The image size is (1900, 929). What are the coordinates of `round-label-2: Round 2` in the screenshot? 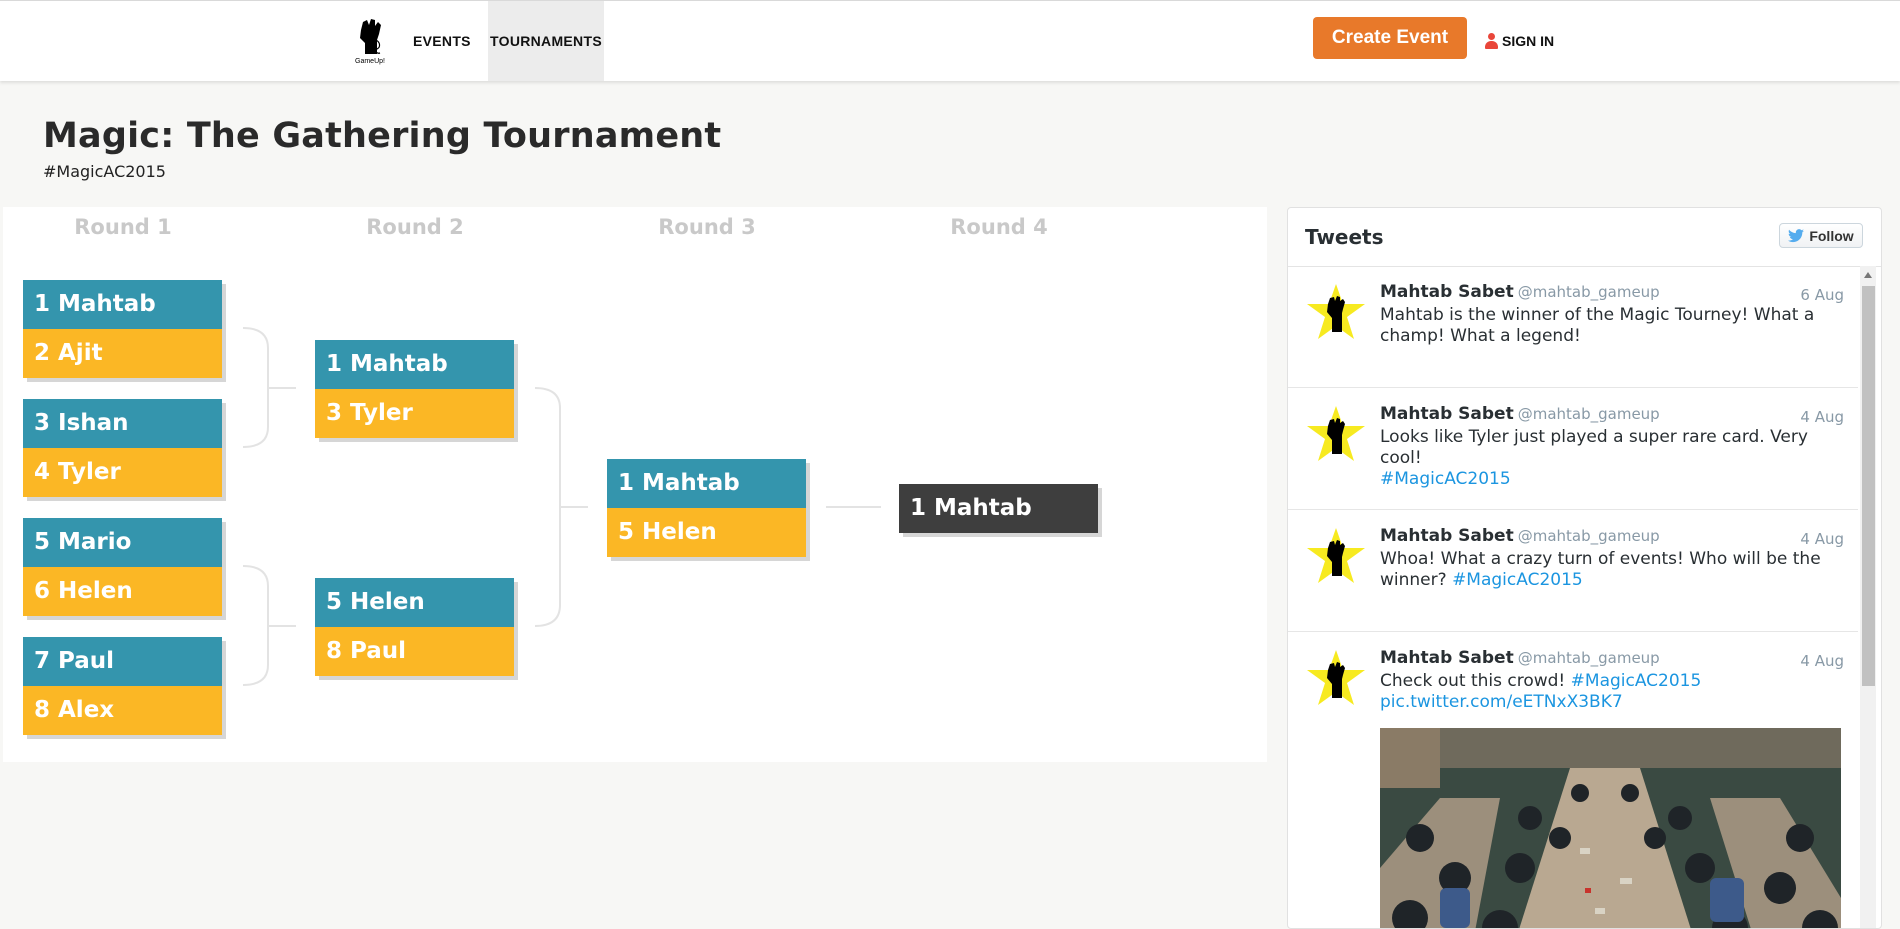 It's located at (415, 227).